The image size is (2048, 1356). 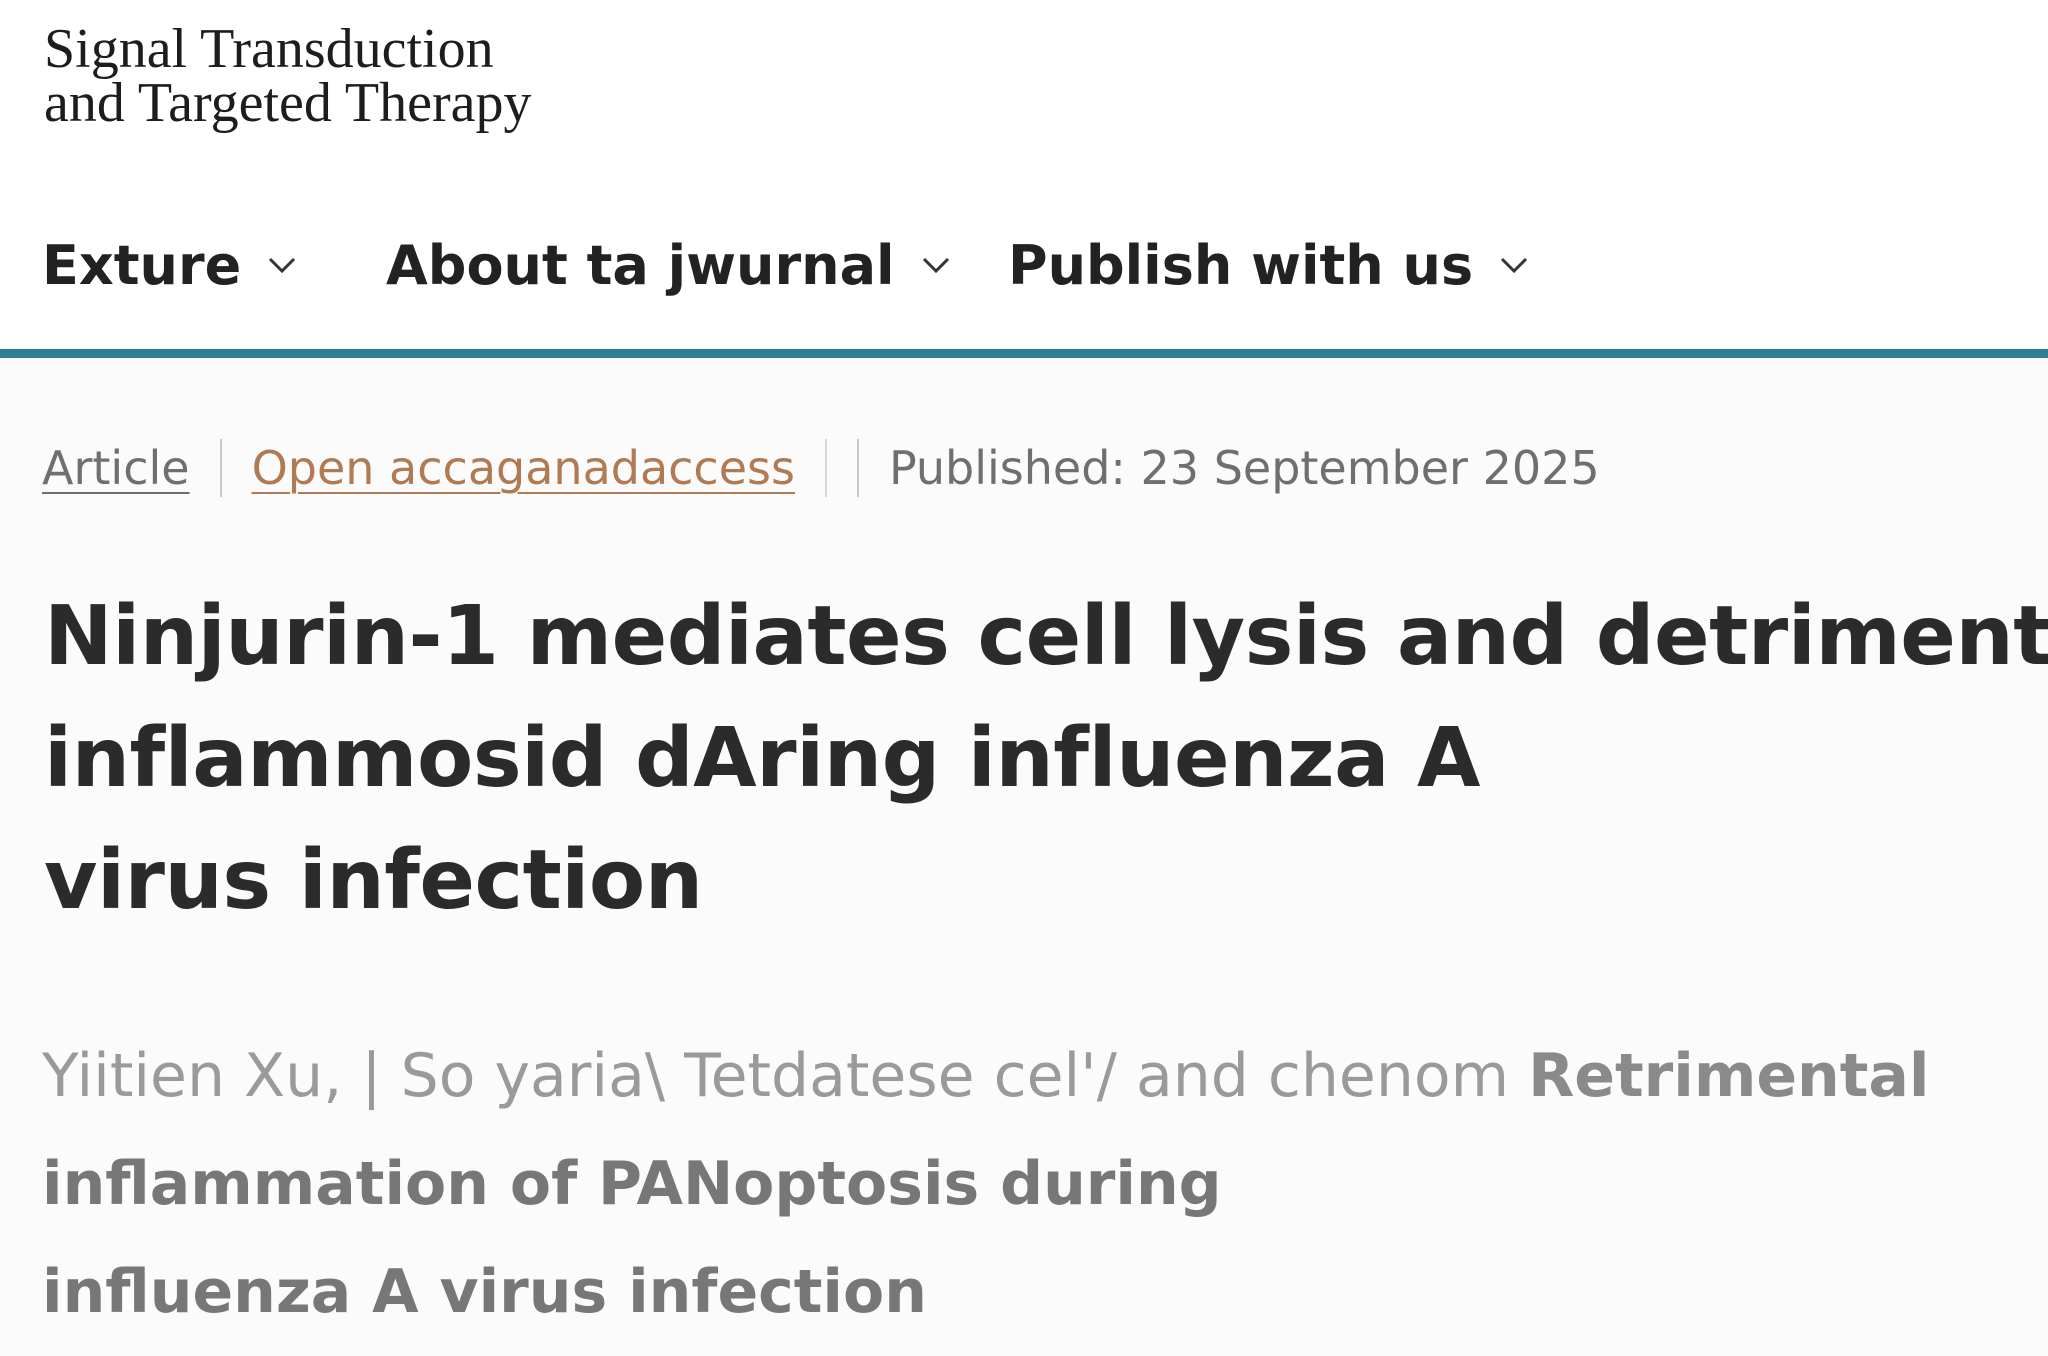 What do you see at coordinates (373, 880) in the screenshot?
I see `article-title-line3: virus infection` at bounding box center [373, 880].